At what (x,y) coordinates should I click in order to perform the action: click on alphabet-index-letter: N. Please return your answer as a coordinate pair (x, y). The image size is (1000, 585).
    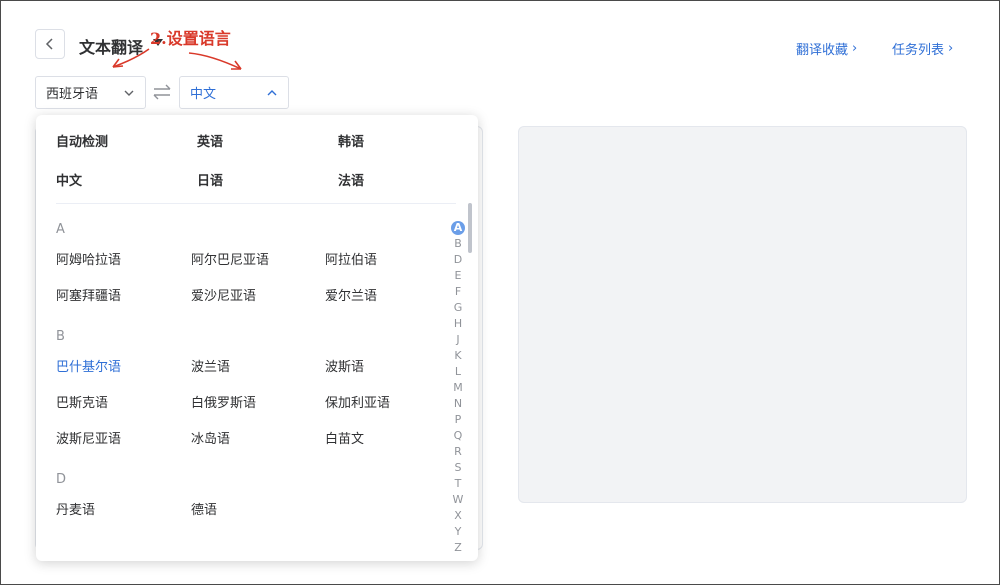
    Looking at the image, I should click on (458, 404).